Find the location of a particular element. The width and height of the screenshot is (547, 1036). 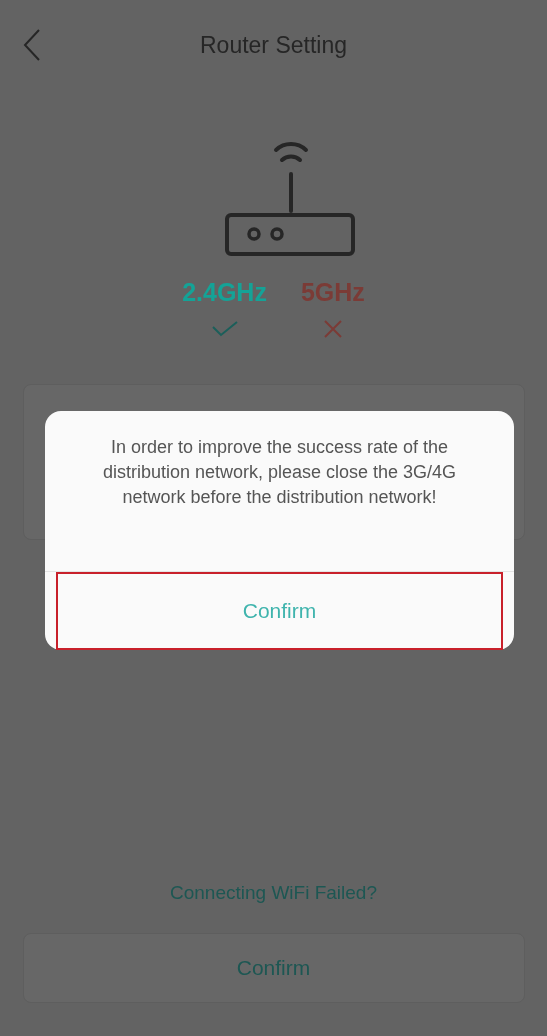

band-label: 2.4GHz is located at coordinates (224, 292).